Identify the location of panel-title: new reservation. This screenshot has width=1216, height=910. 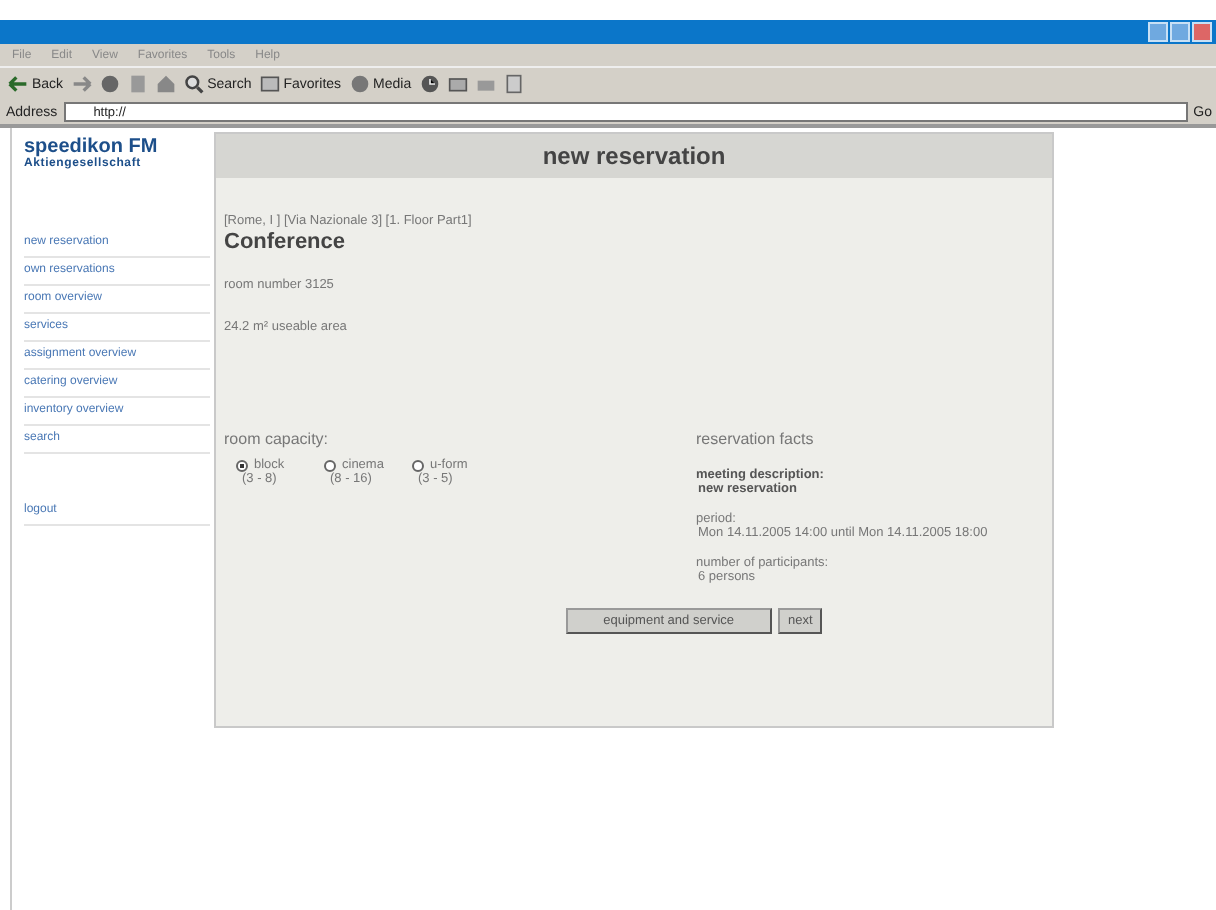
(634, 156).